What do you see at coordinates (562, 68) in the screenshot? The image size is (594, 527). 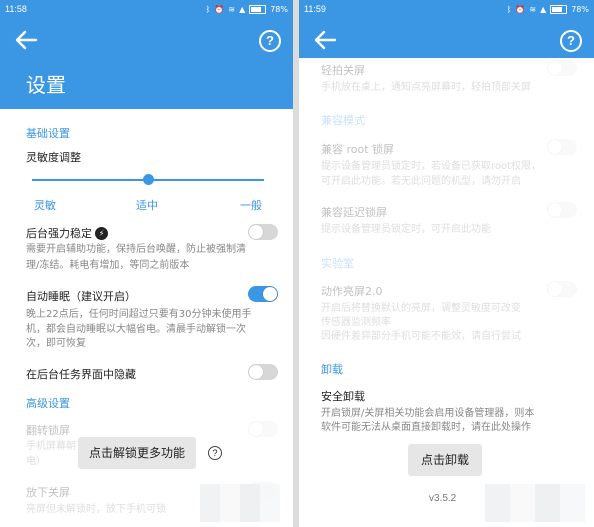 I see `tap-off-toggle` at bounding box center [562, 68].